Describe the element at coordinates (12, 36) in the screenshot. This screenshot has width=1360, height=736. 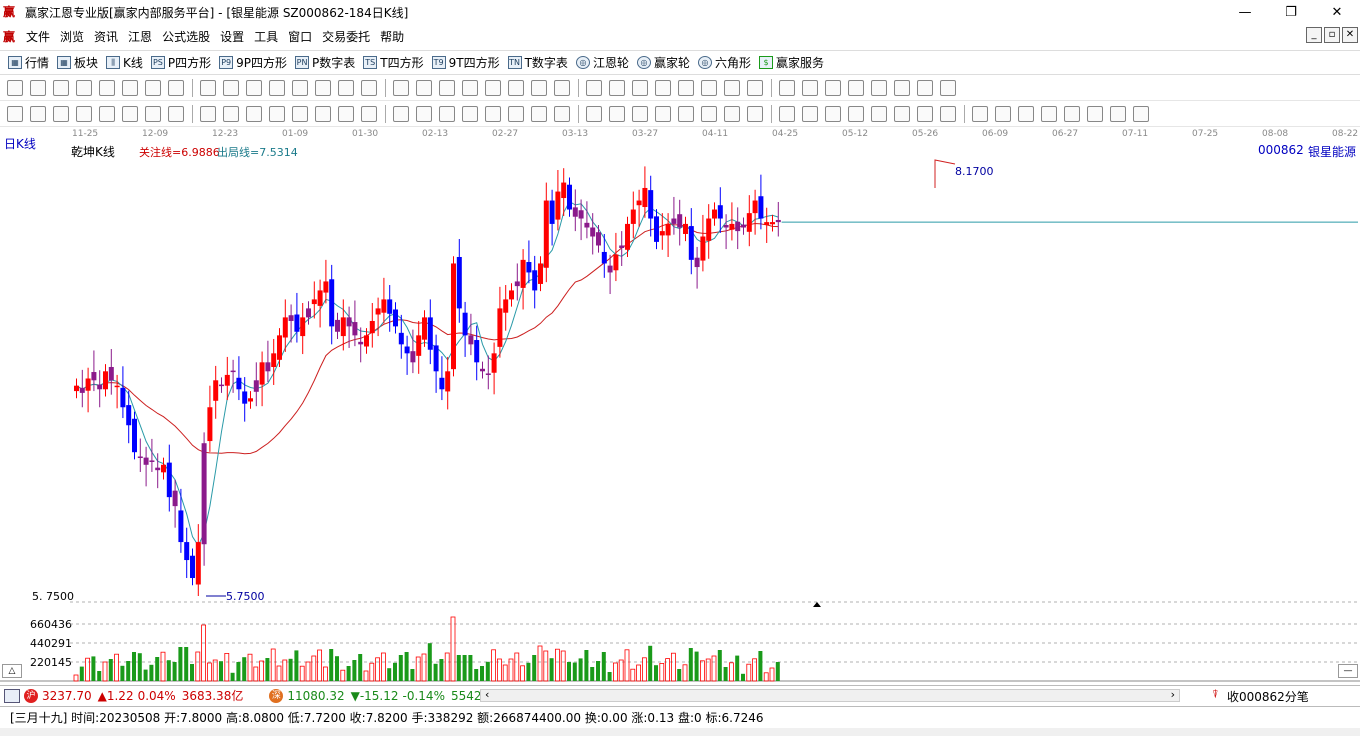
I see `menu-logo-icon: 赢` at that location.